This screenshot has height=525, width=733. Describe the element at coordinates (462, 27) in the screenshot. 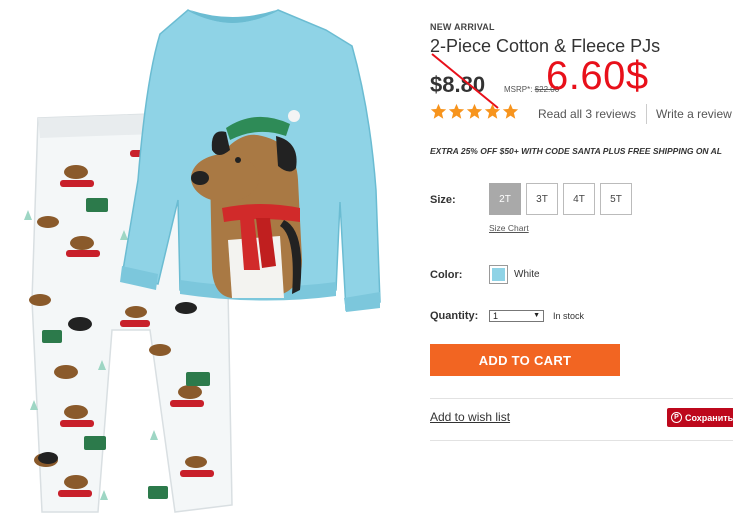

I see `new-arrival-badge: NEW ARRIVAL` at that location.